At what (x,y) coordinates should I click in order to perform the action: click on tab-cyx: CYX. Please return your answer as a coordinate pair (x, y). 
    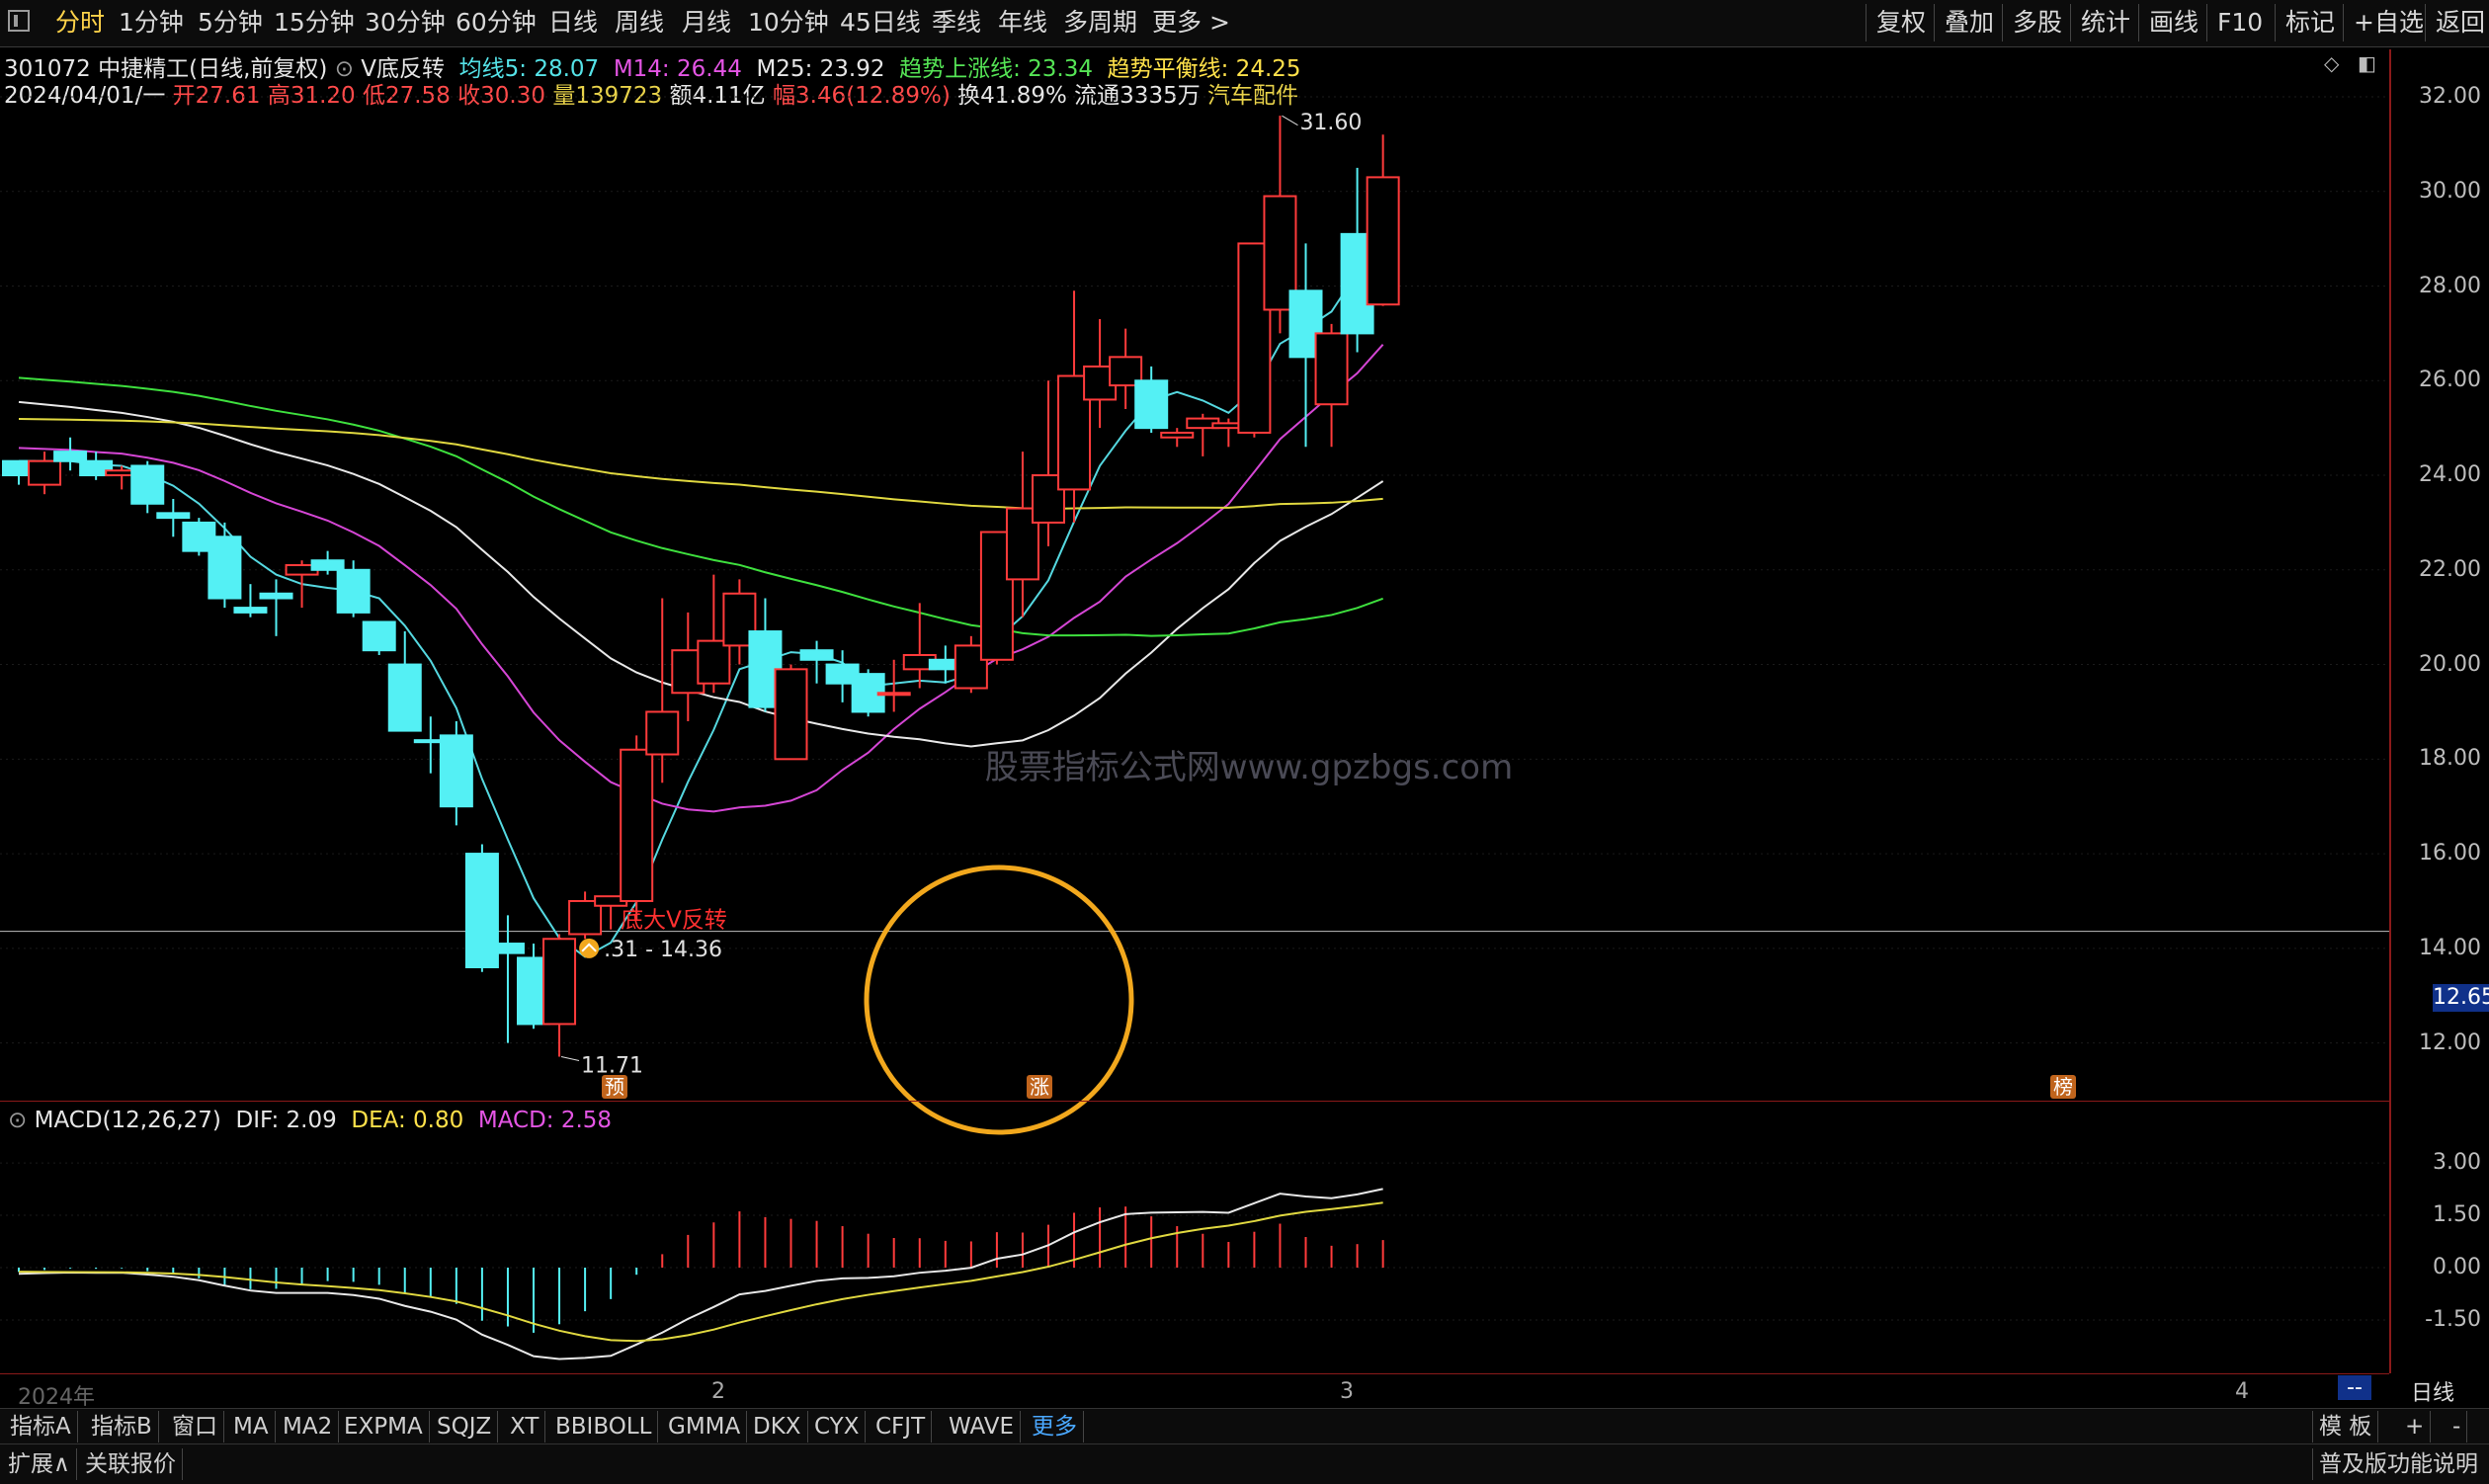
    Looking at the image, I should click on (838, 1427).